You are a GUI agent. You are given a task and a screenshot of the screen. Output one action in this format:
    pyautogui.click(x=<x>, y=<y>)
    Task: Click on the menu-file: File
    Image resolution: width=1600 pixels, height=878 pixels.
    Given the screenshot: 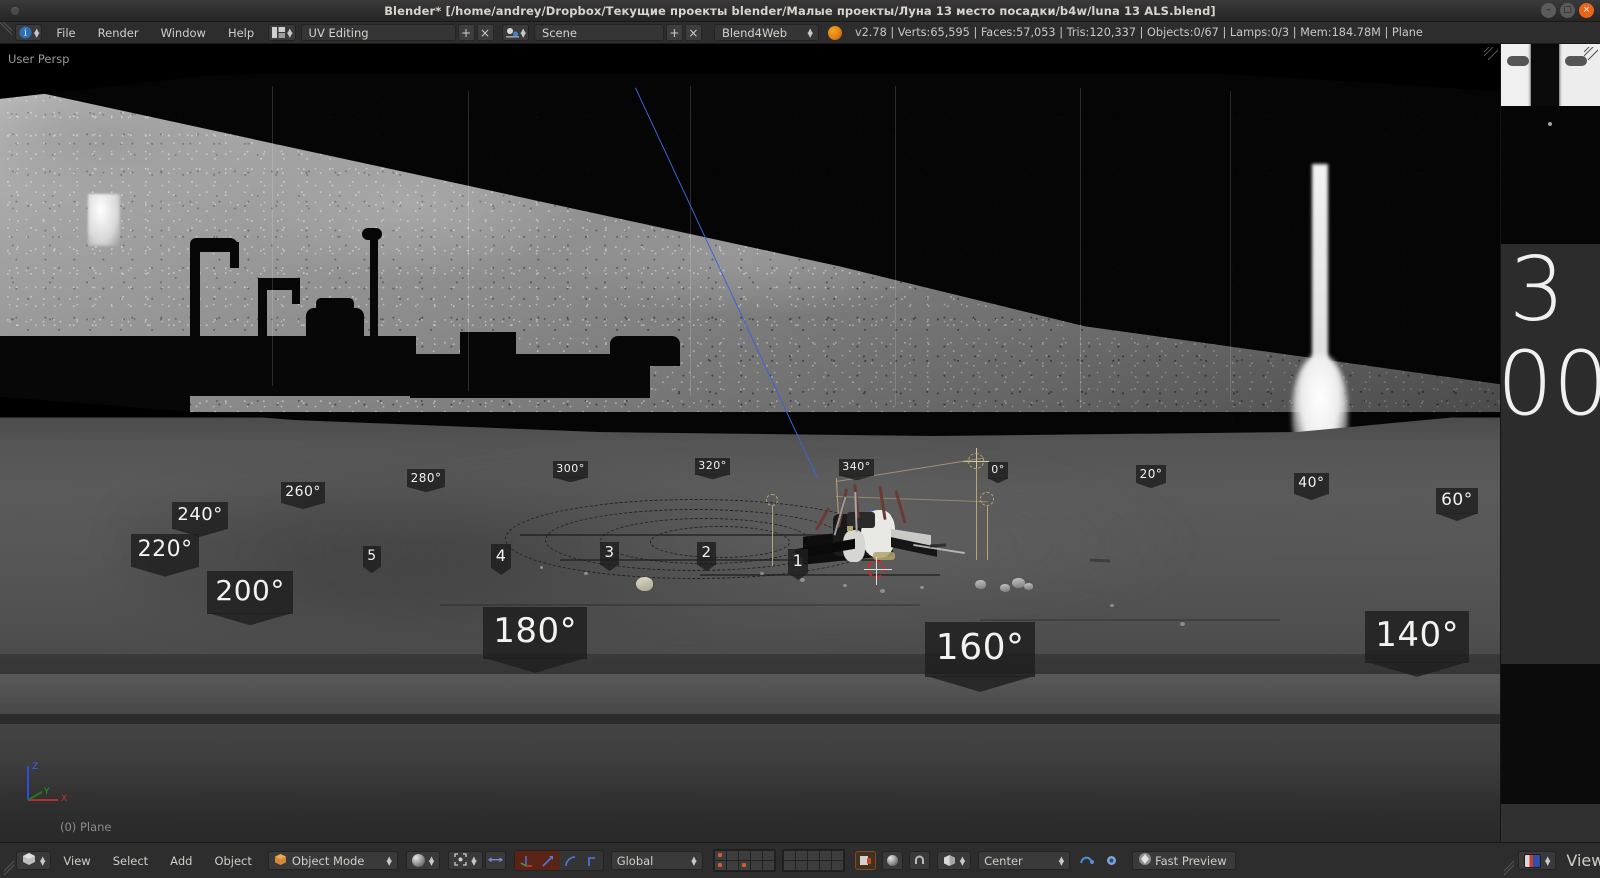 What is the action you would take?
    pyautogui.click(x=65, y=33)
    